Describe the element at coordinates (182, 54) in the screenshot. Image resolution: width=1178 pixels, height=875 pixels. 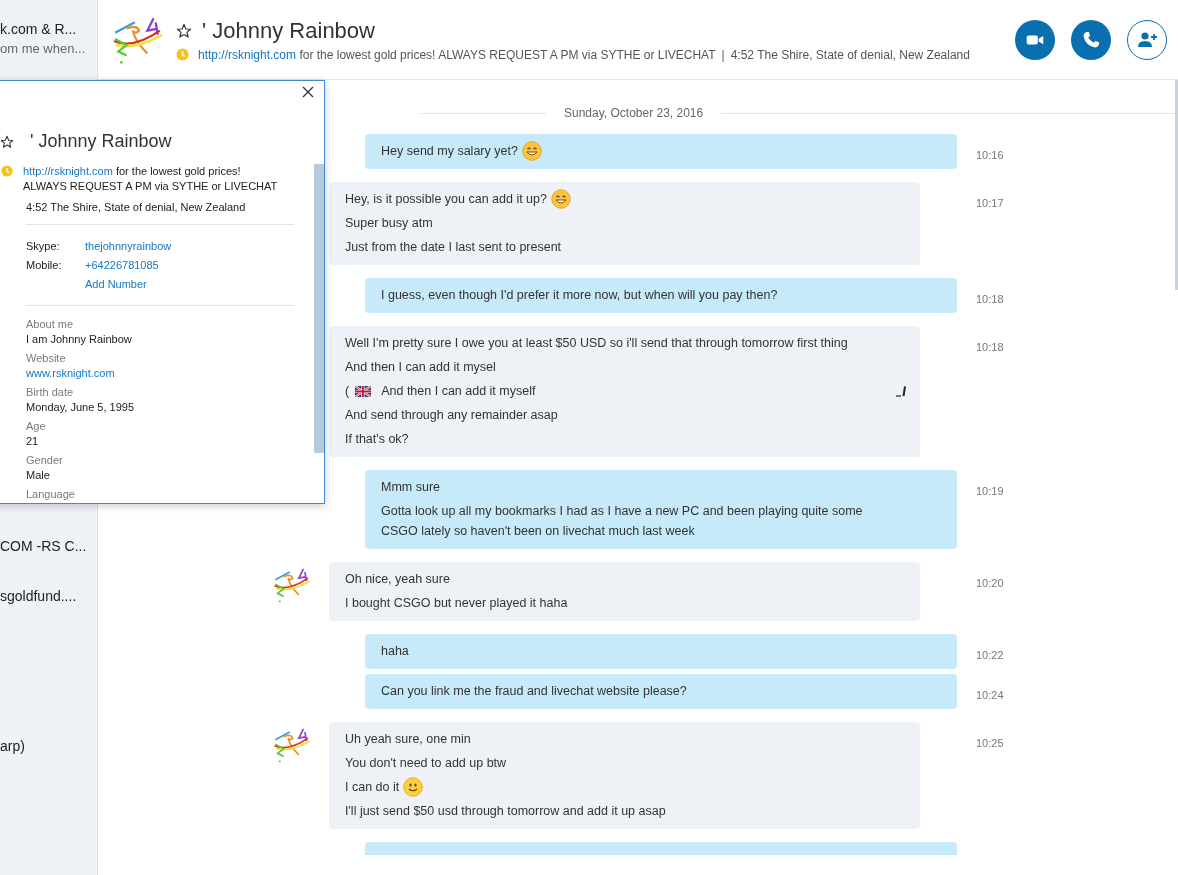
I see `clock-icon` at that location.